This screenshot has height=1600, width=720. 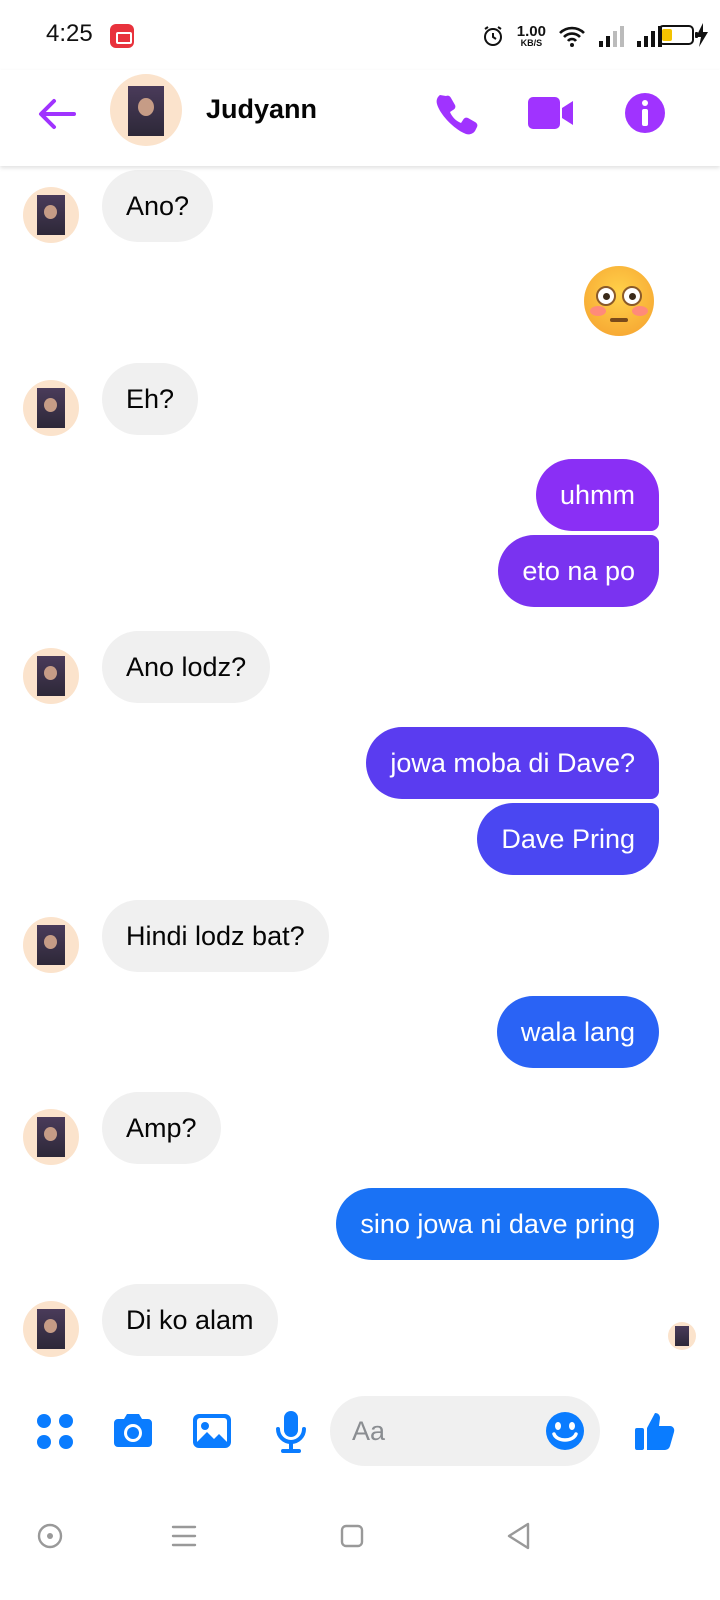 What do you see at coordinates (69, 33) in the screenshot?
I see `status-time: 4:25` at bounding box center [69, 33].